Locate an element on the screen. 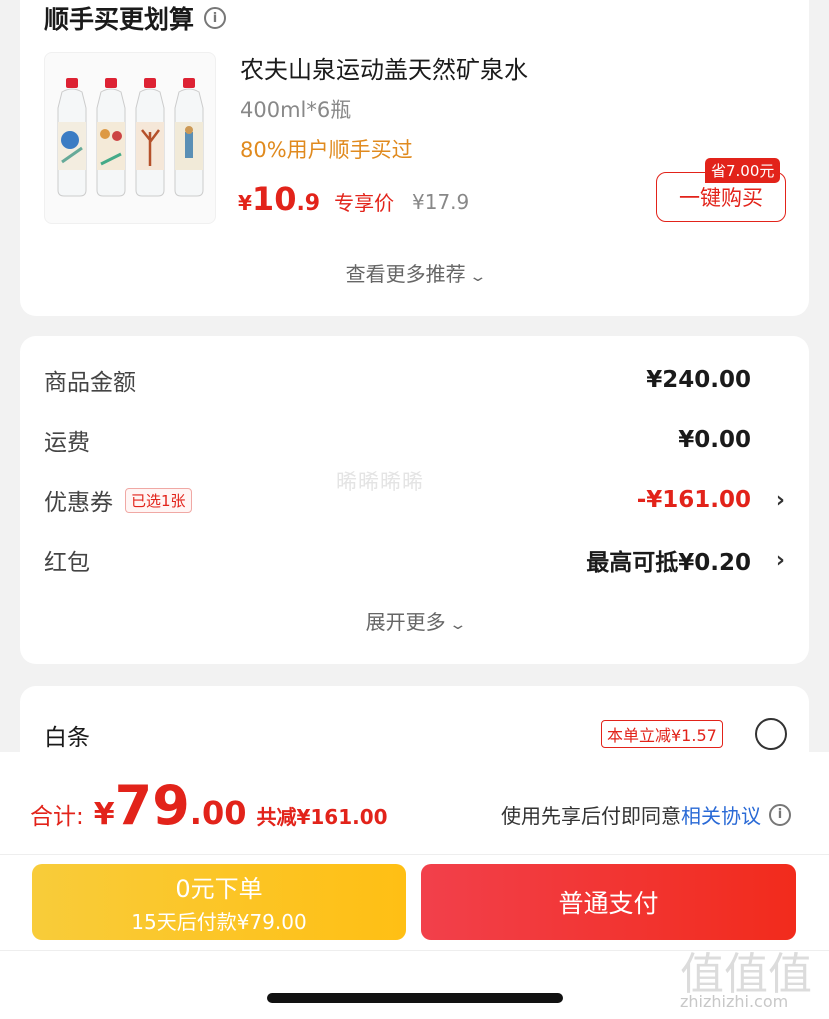 Image resolution: width=829 pixels, height=1019 pixels. agreement-text: 使用先享后付即同意相关协议 is located at coordinates (631, 814).